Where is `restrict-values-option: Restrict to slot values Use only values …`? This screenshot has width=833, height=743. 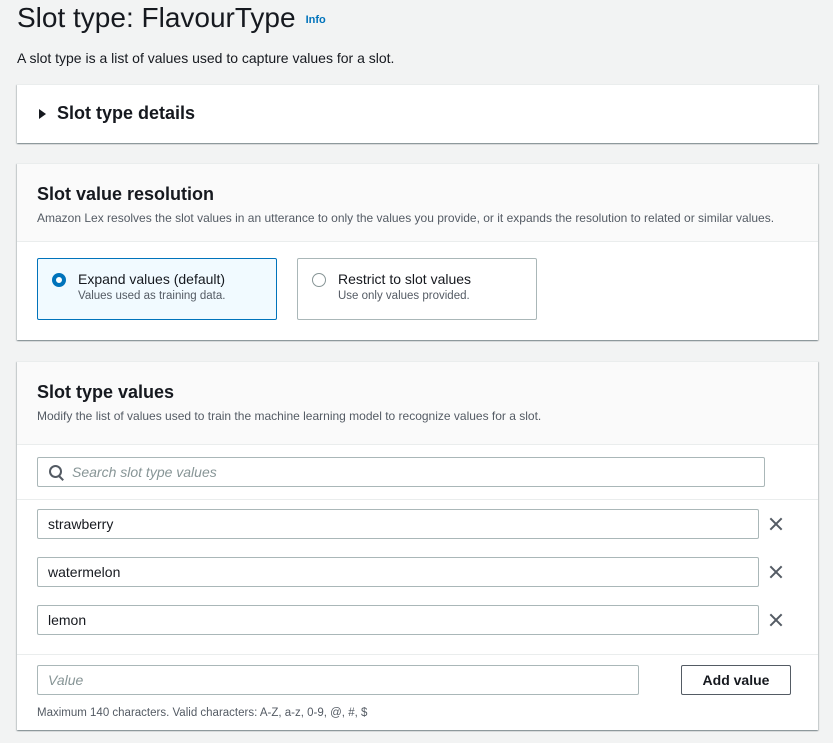 restrict-values-option: Restrict to slot values Use only values … is located at coordinates (417, 289).